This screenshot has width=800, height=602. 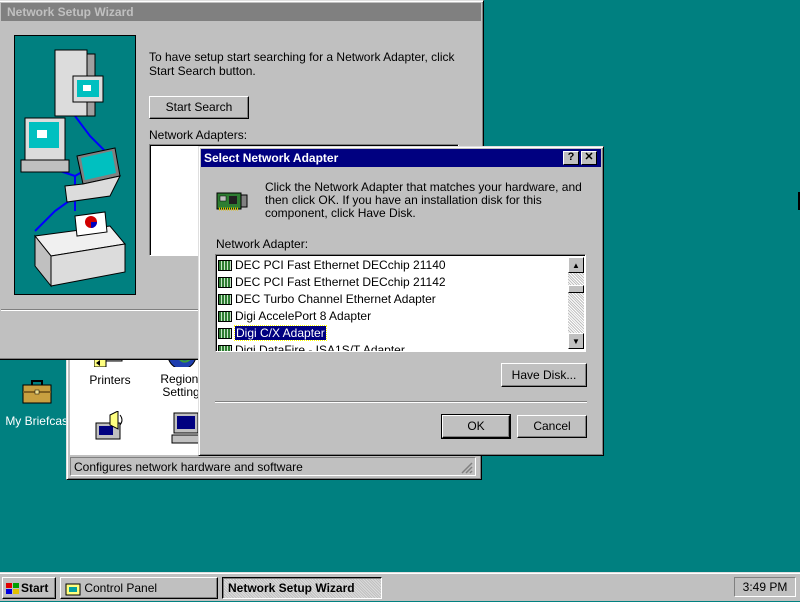 What do you see at coordinates (110, 427) in the screenshot?
I see `speaker-icon` at bounding box center [110, 427].